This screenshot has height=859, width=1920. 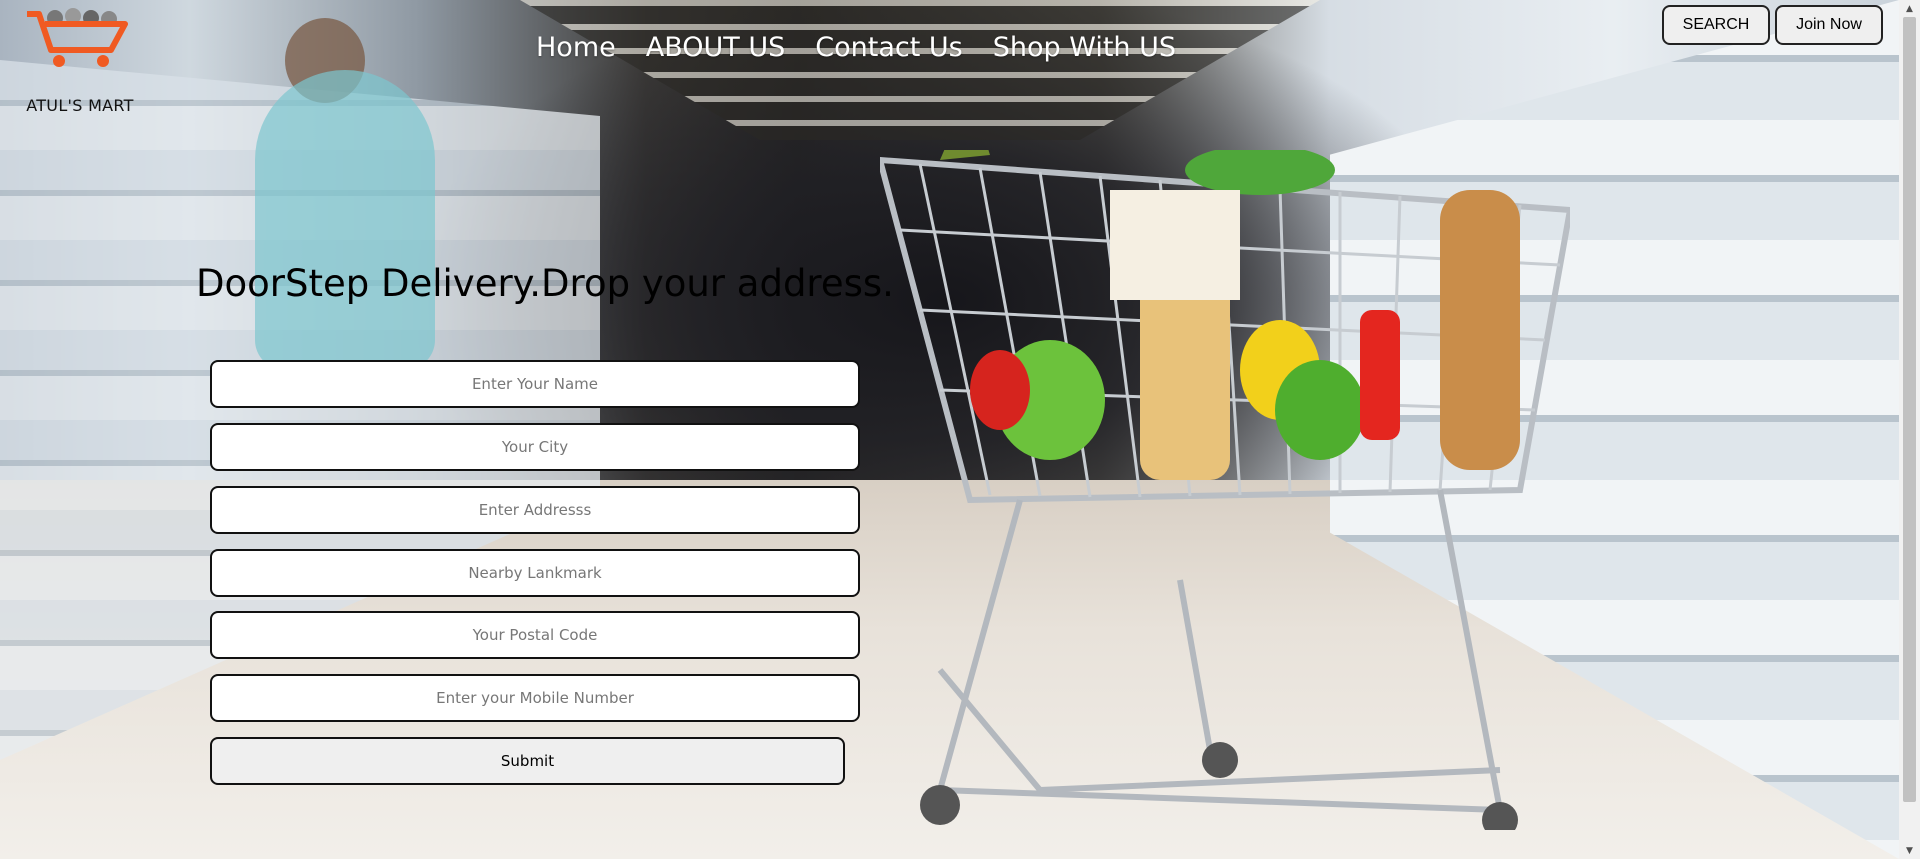 What do you see at coordinates (535, 573) in the screenshot?
I see `landmark-input` at bounding box center [535, 573].